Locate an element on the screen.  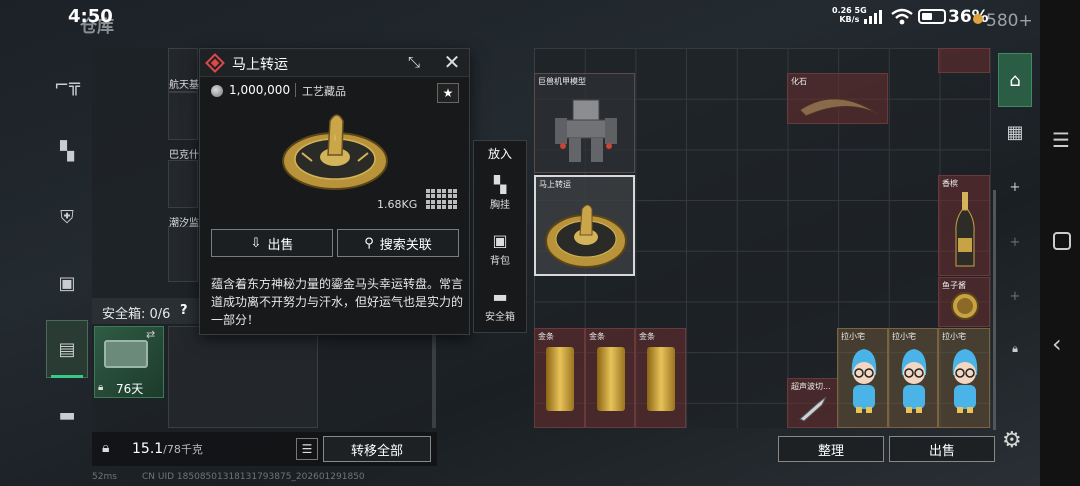
help-icon: ? is located at coordinates (184, 310).